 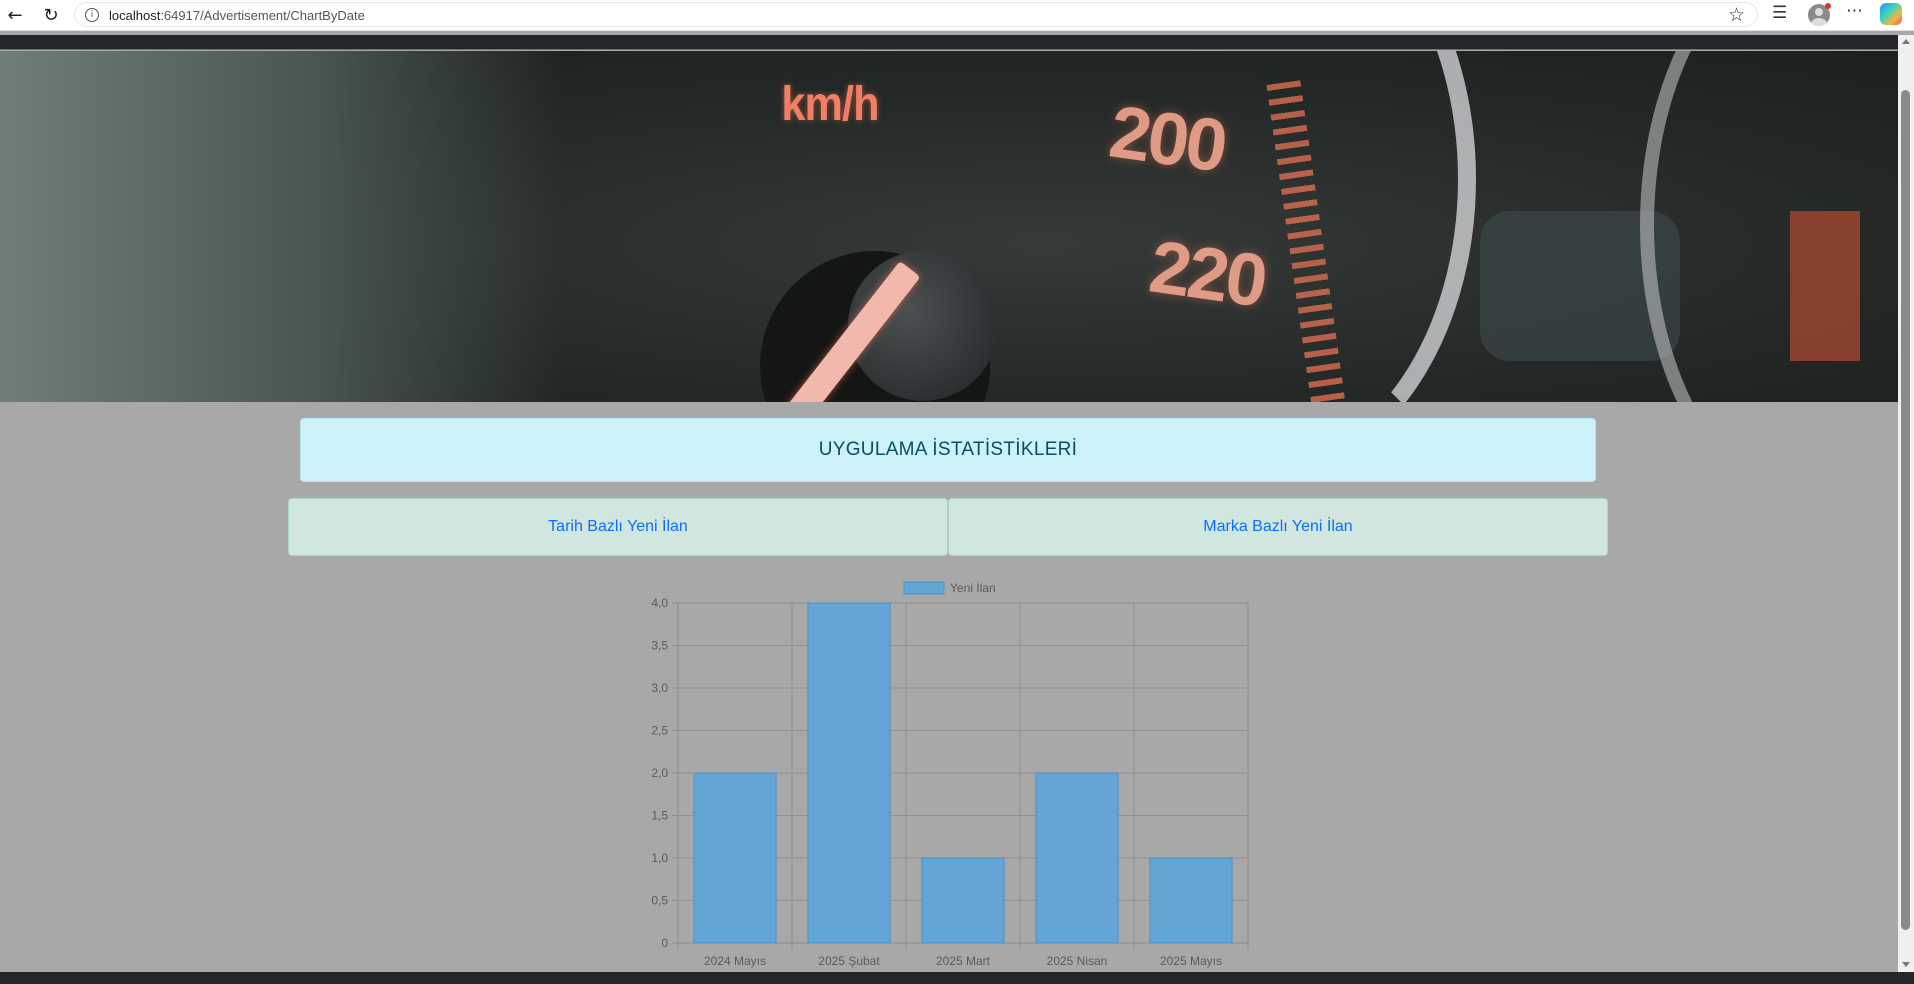 What do you see at coordinates (1779, 13) in the screenshot?
I see `favorites-icon: ☰` at bounding box center [1779, 13].